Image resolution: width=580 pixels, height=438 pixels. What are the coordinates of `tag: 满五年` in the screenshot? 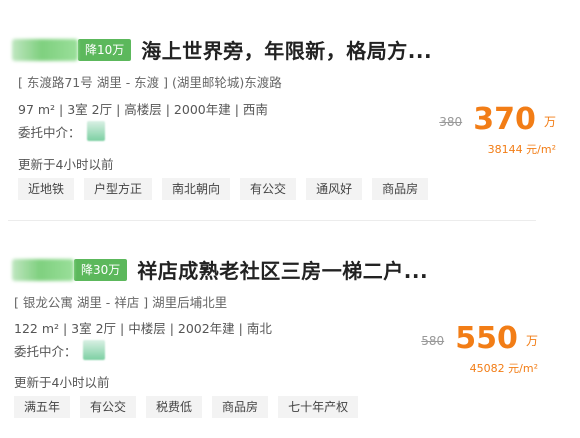 It's located at (42, 407).